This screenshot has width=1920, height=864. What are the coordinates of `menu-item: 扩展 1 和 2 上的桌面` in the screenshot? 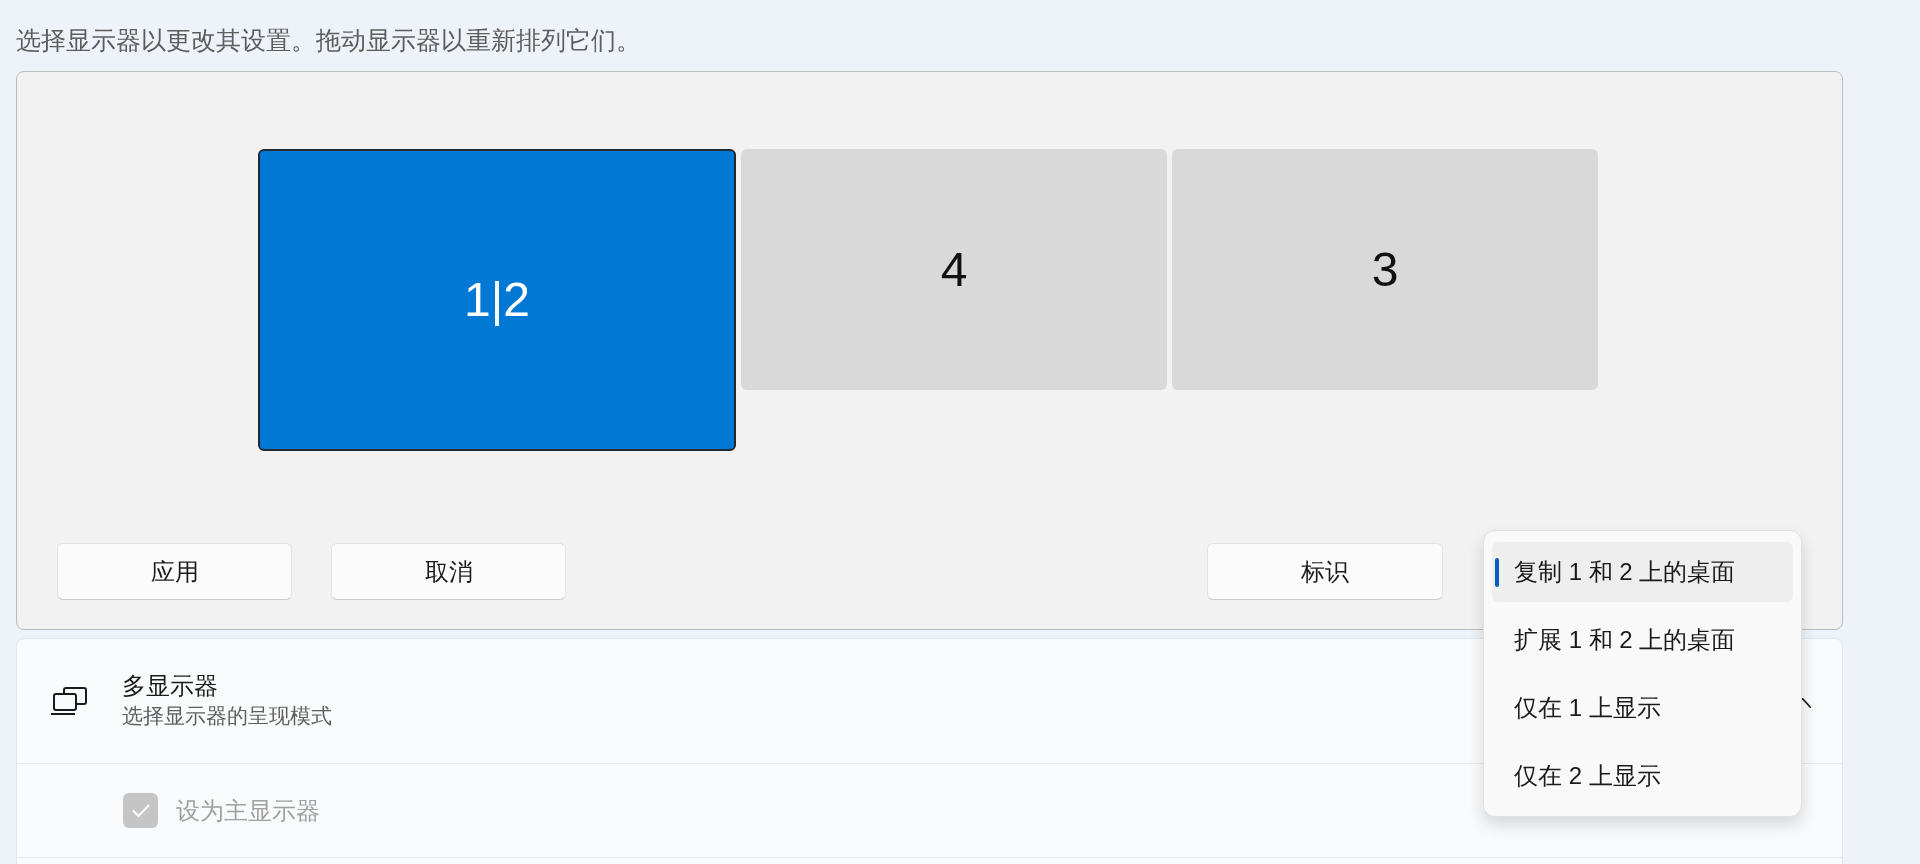 It's located at (1642, 640).